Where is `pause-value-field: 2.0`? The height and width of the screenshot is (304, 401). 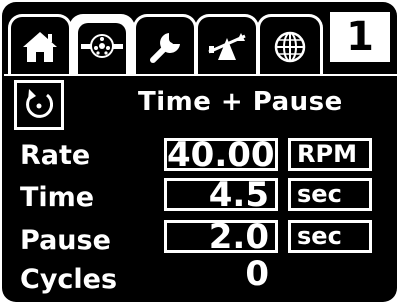 pause-value-field: 2.0 is located at coordinates (221, 237).